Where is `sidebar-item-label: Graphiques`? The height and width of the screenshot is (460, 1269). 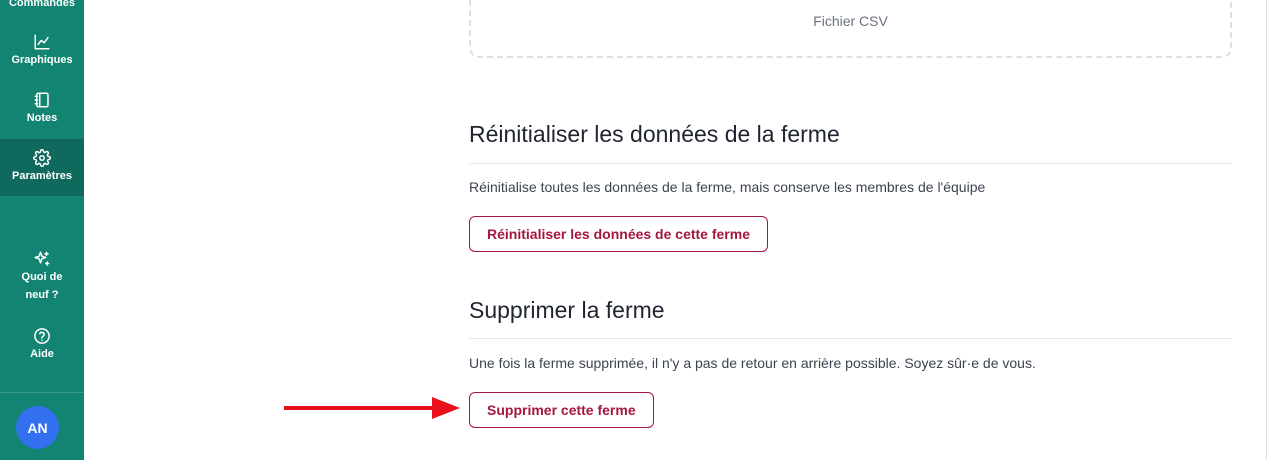
sidebar-item-label: Graphiques is located at coordinates (42, 60).